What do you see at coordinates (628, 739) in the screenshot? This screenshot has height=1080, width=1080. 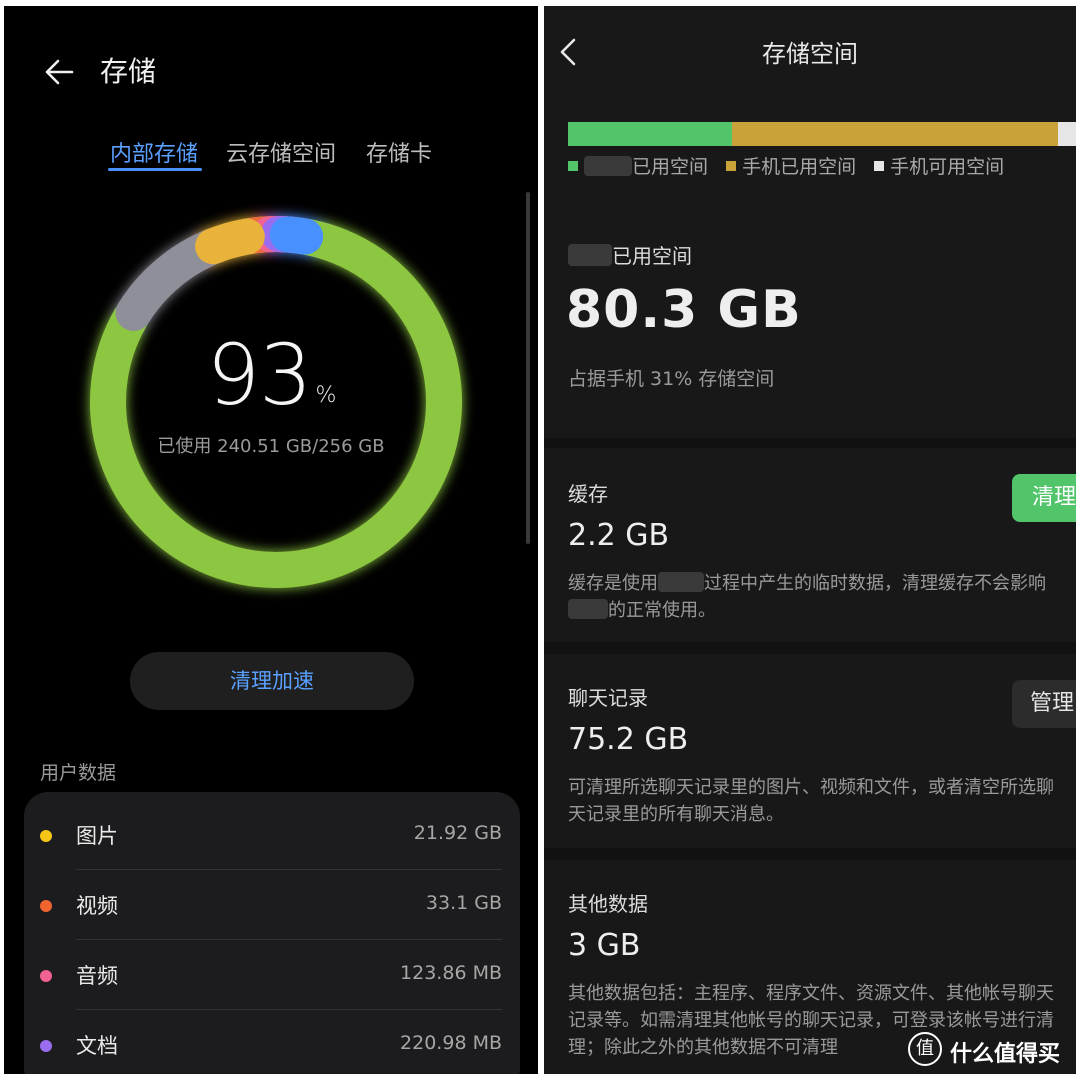 I see `chat-history-value: 75.2 GB` at bounding box center [628, 739].